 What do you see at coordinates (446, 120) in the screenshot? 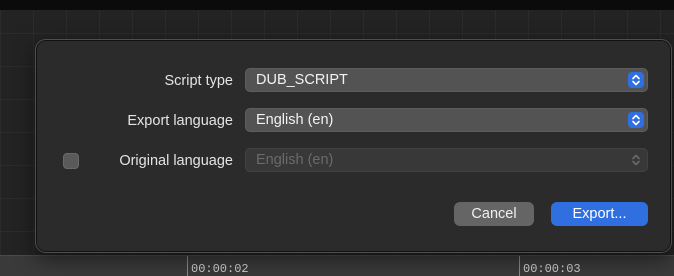
I see `export-language-popup: English (en)` at bounding box center [446, 120].